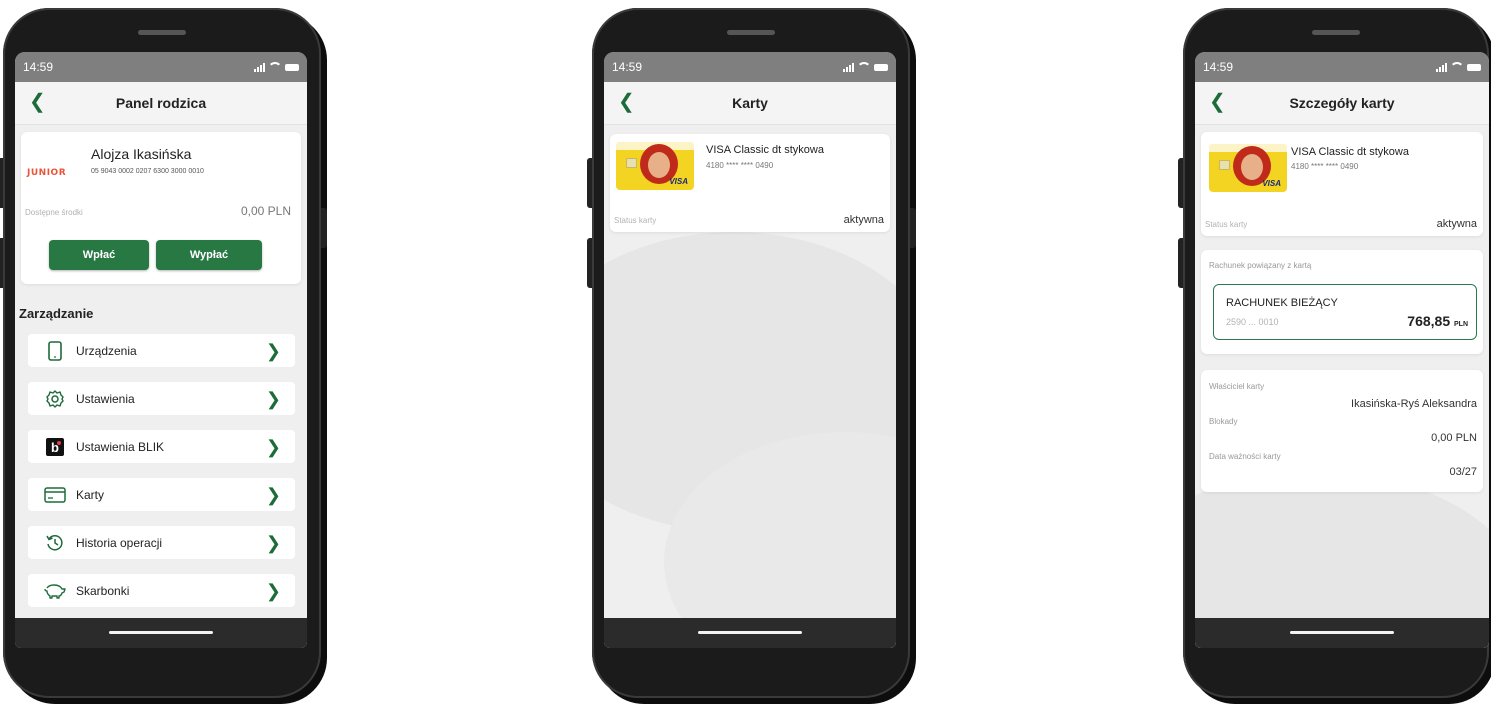 Image resolution: width=1491 pixels, height=706 pixels. I want to click on section-title-management: Zarządzanie, so click(56, 313).